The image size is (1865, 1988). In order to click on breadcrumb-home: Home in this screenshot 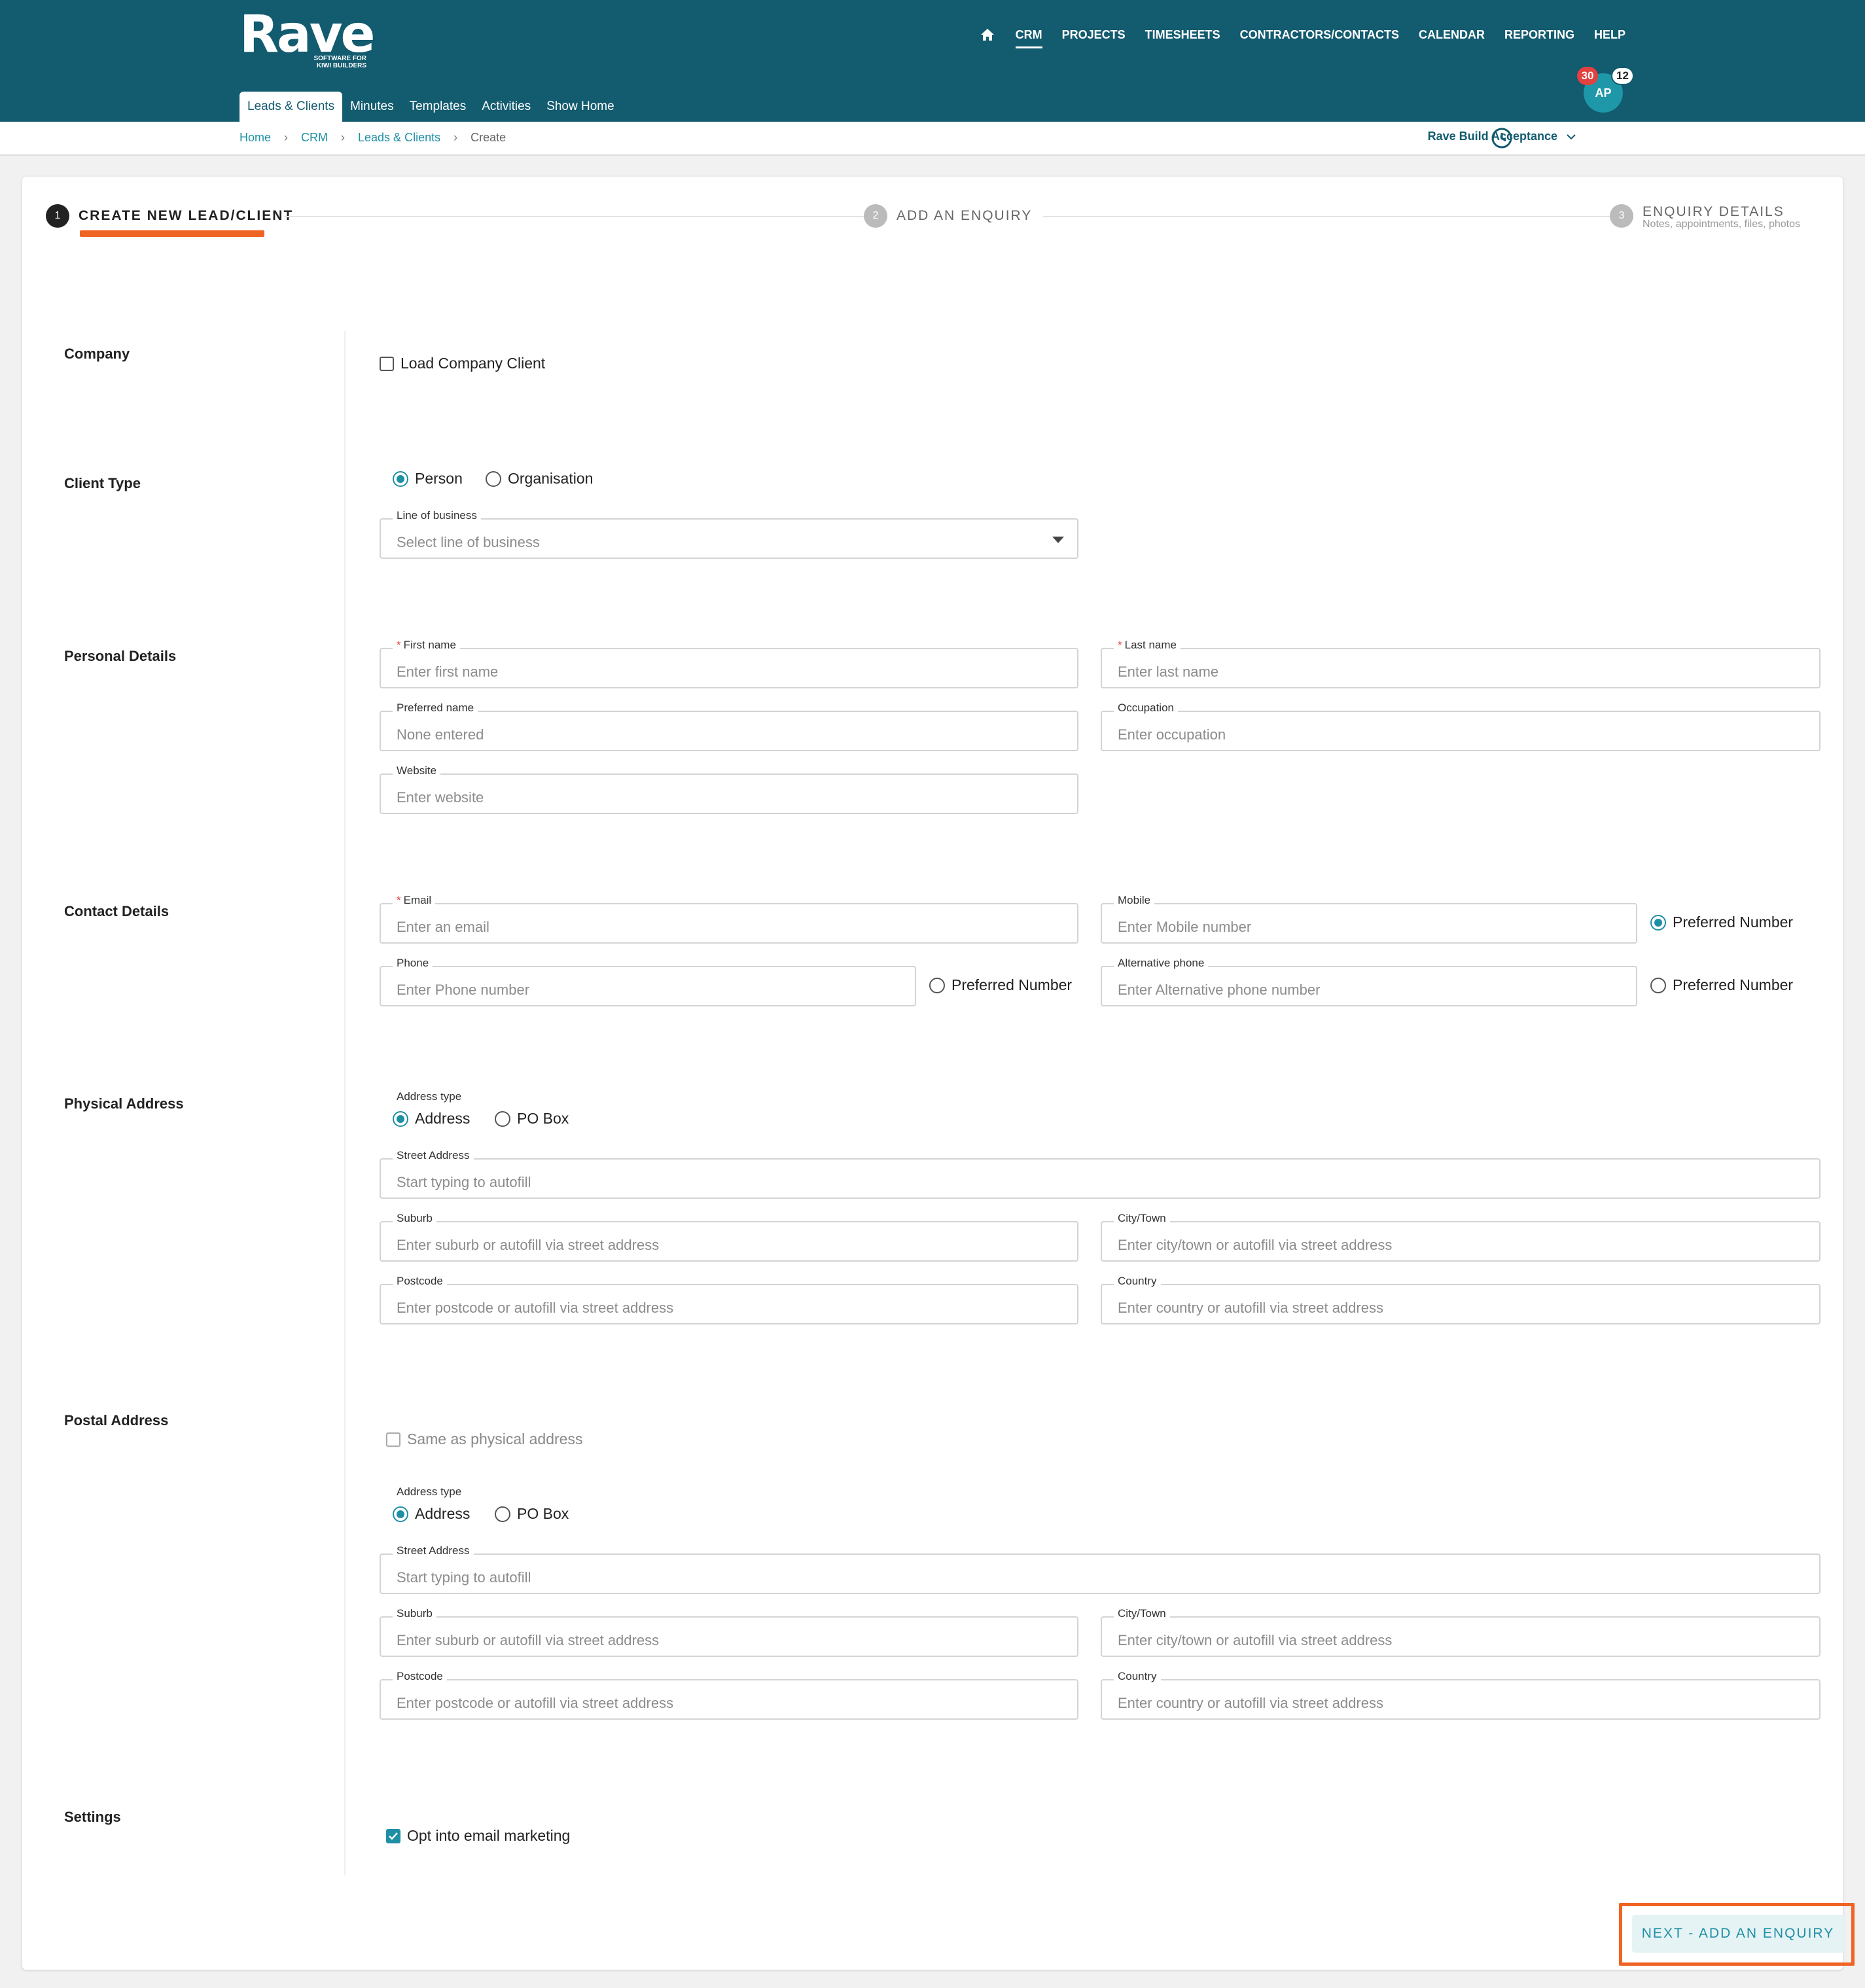, I will do `click(255, 138)`.